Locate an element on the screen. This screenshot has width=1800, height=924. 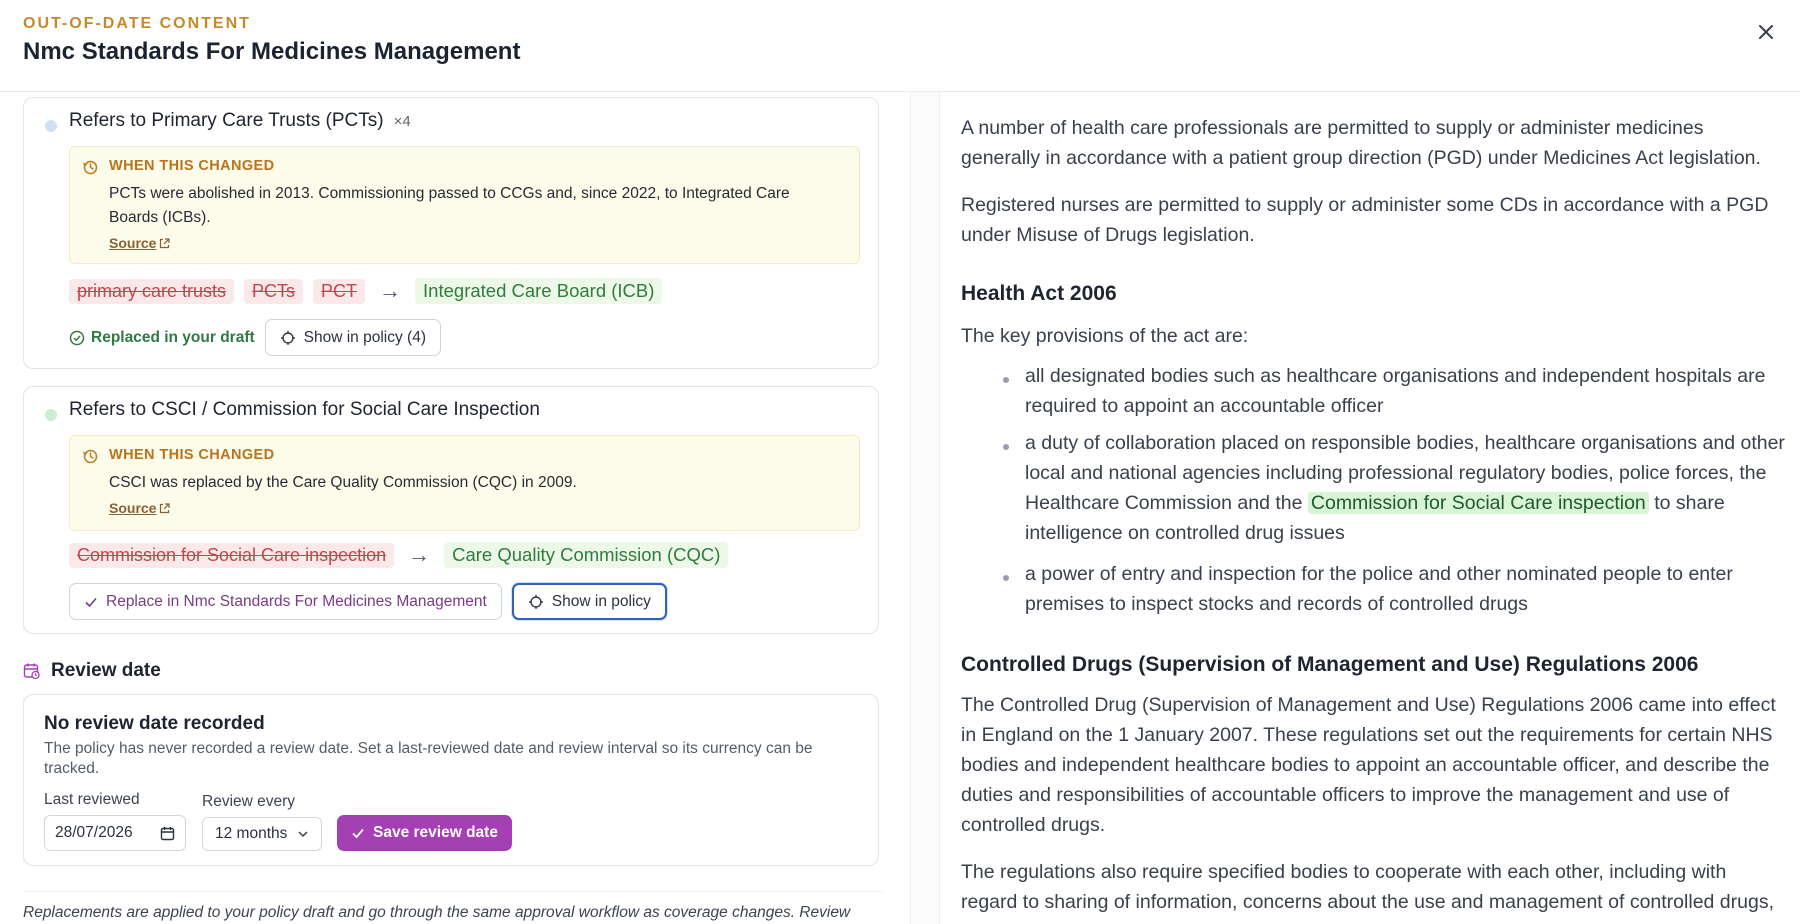
replaced-status-text: Replaced in your draft is located at coordinates (173, 337).